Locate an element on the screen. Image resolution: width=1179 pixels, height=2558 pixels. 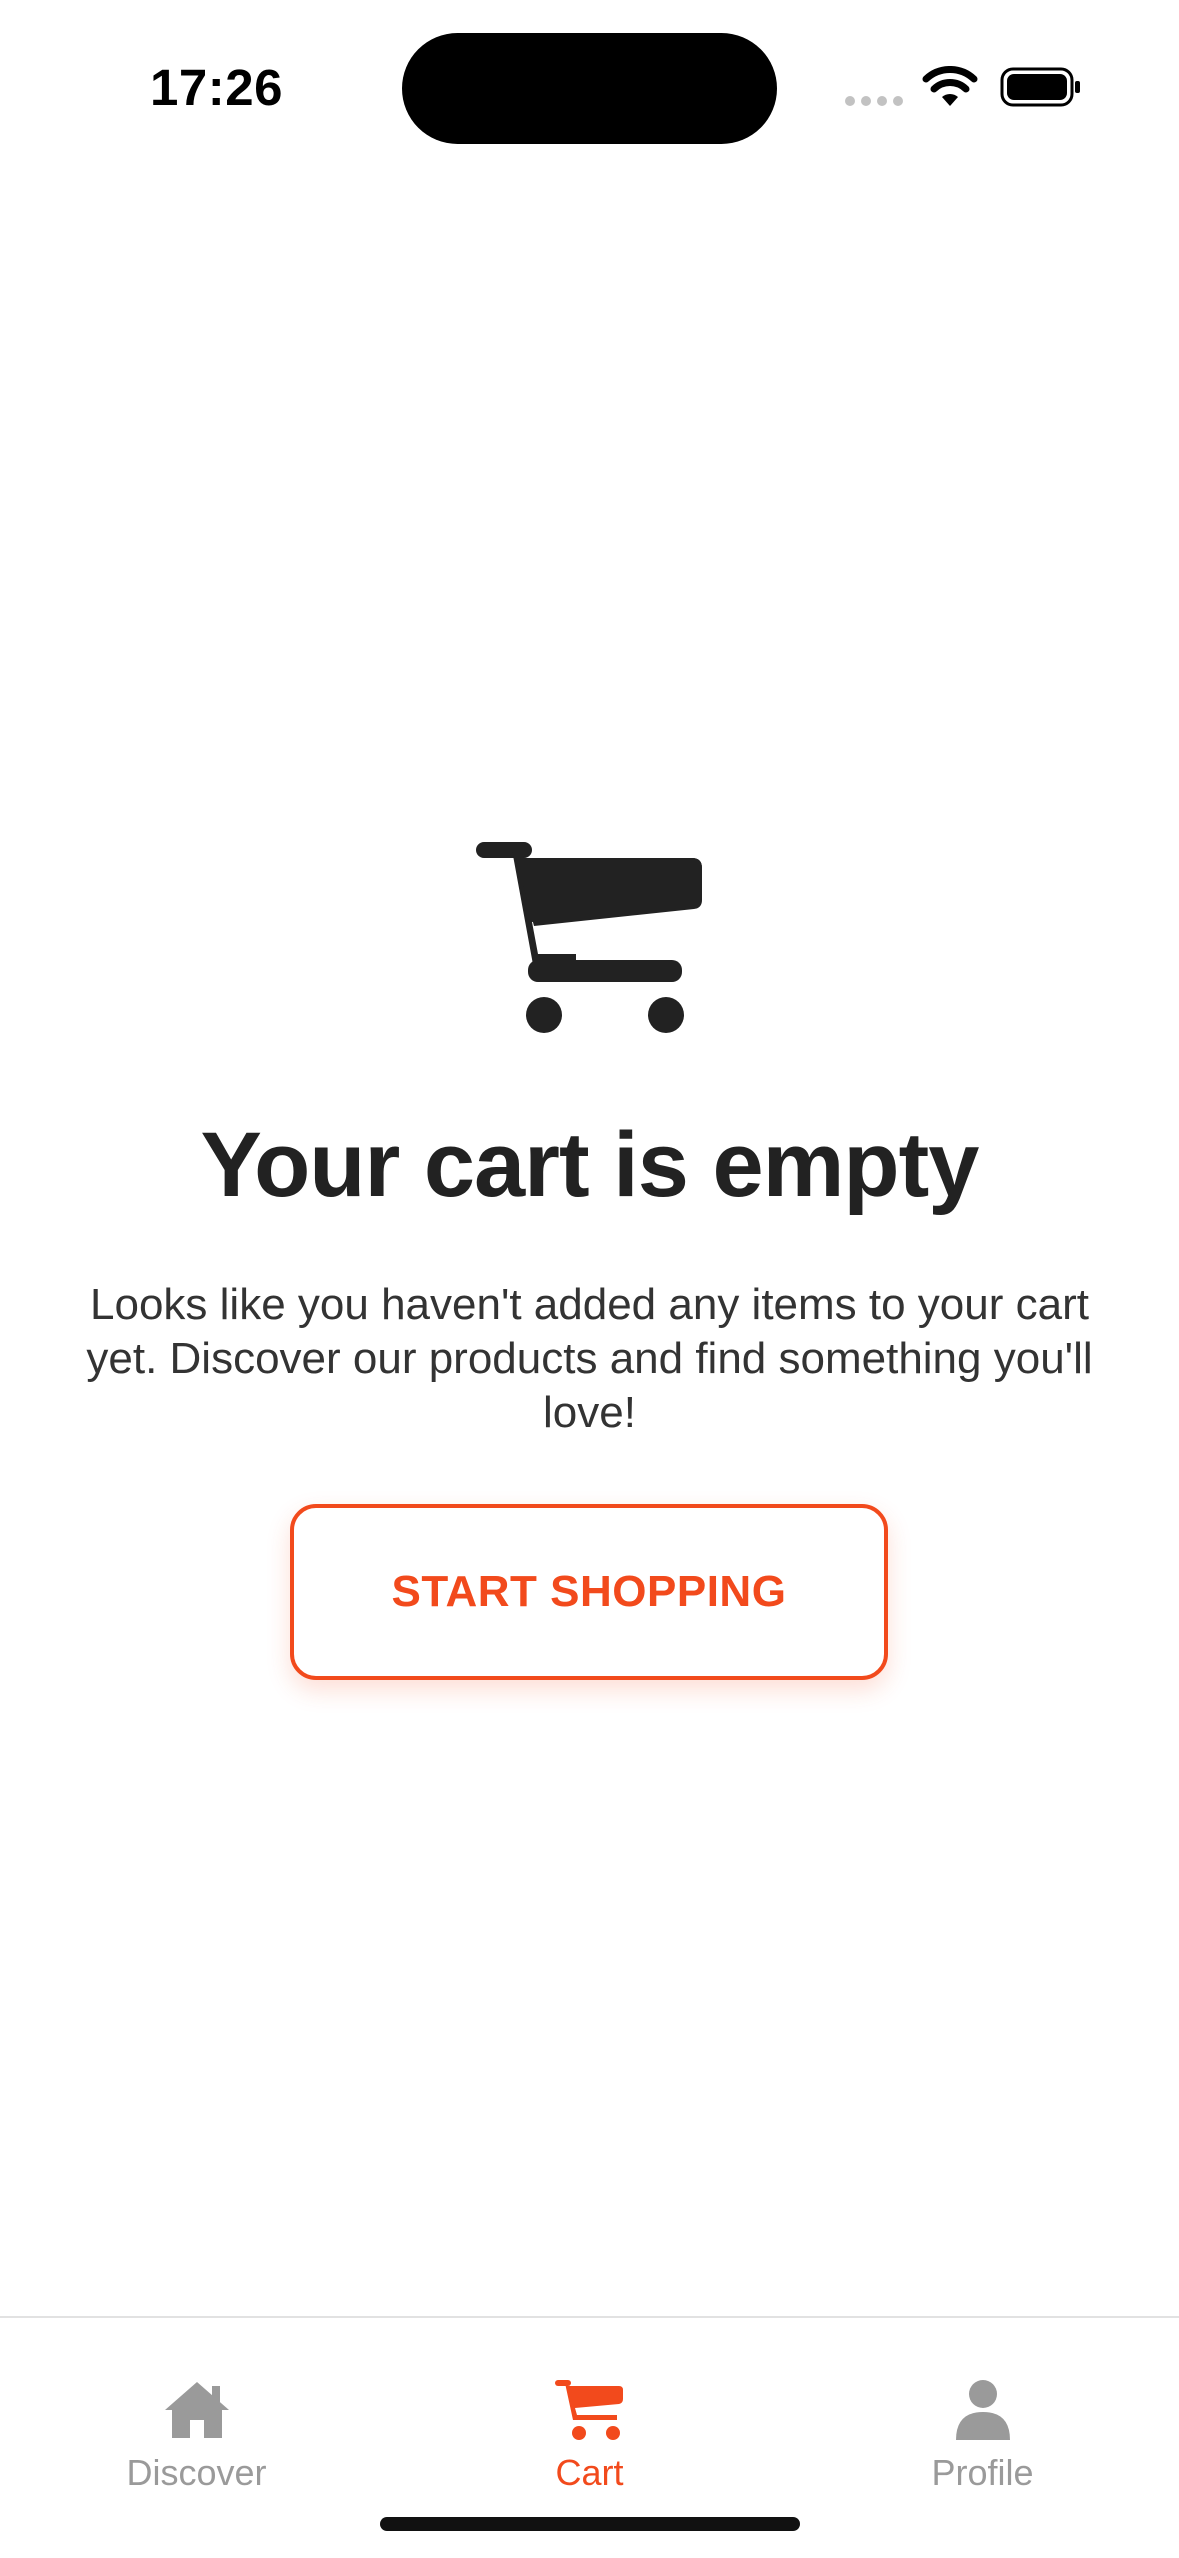
empty-cart-title: Your cart is empty is located at coordinates (590, 1165).